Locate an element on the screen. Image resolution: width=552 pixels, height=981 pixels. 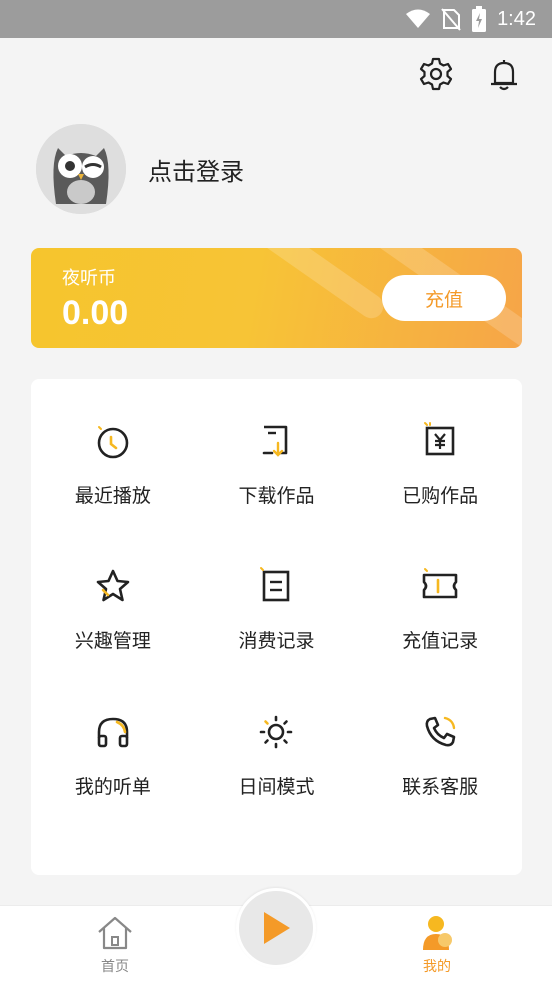
menu-item-recent-play: 最近播放 is located at coordinates (113, 491).